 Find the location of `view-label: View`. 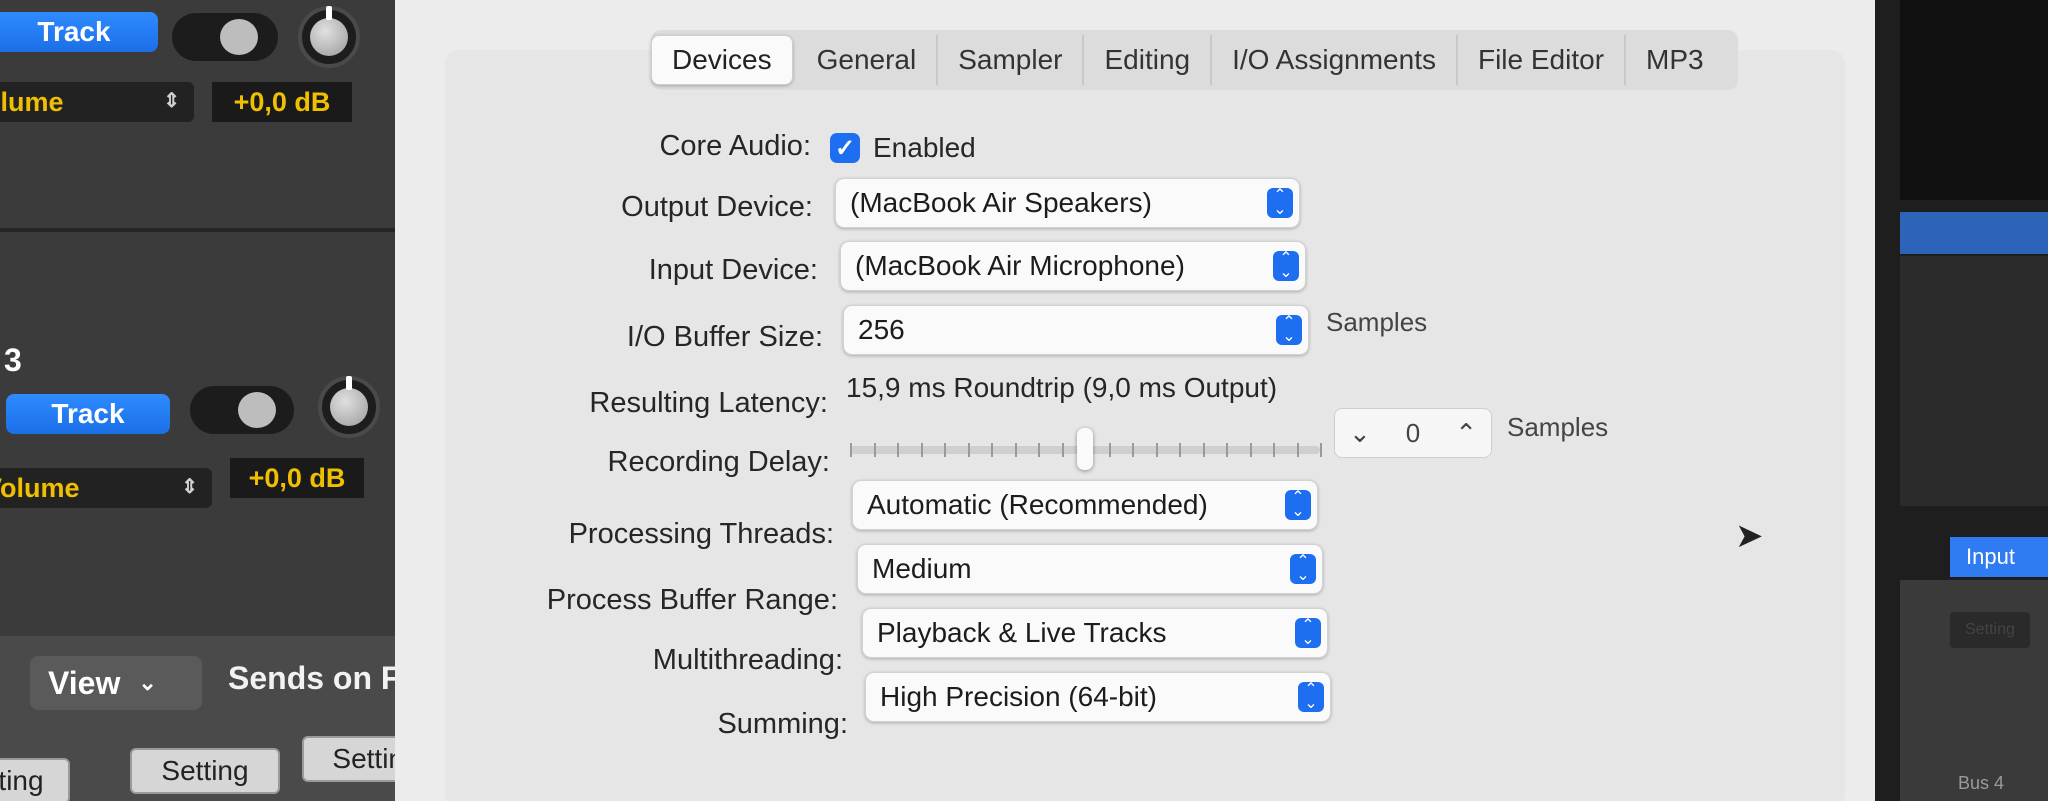

view-label: View is located at coordinates (84, 682).